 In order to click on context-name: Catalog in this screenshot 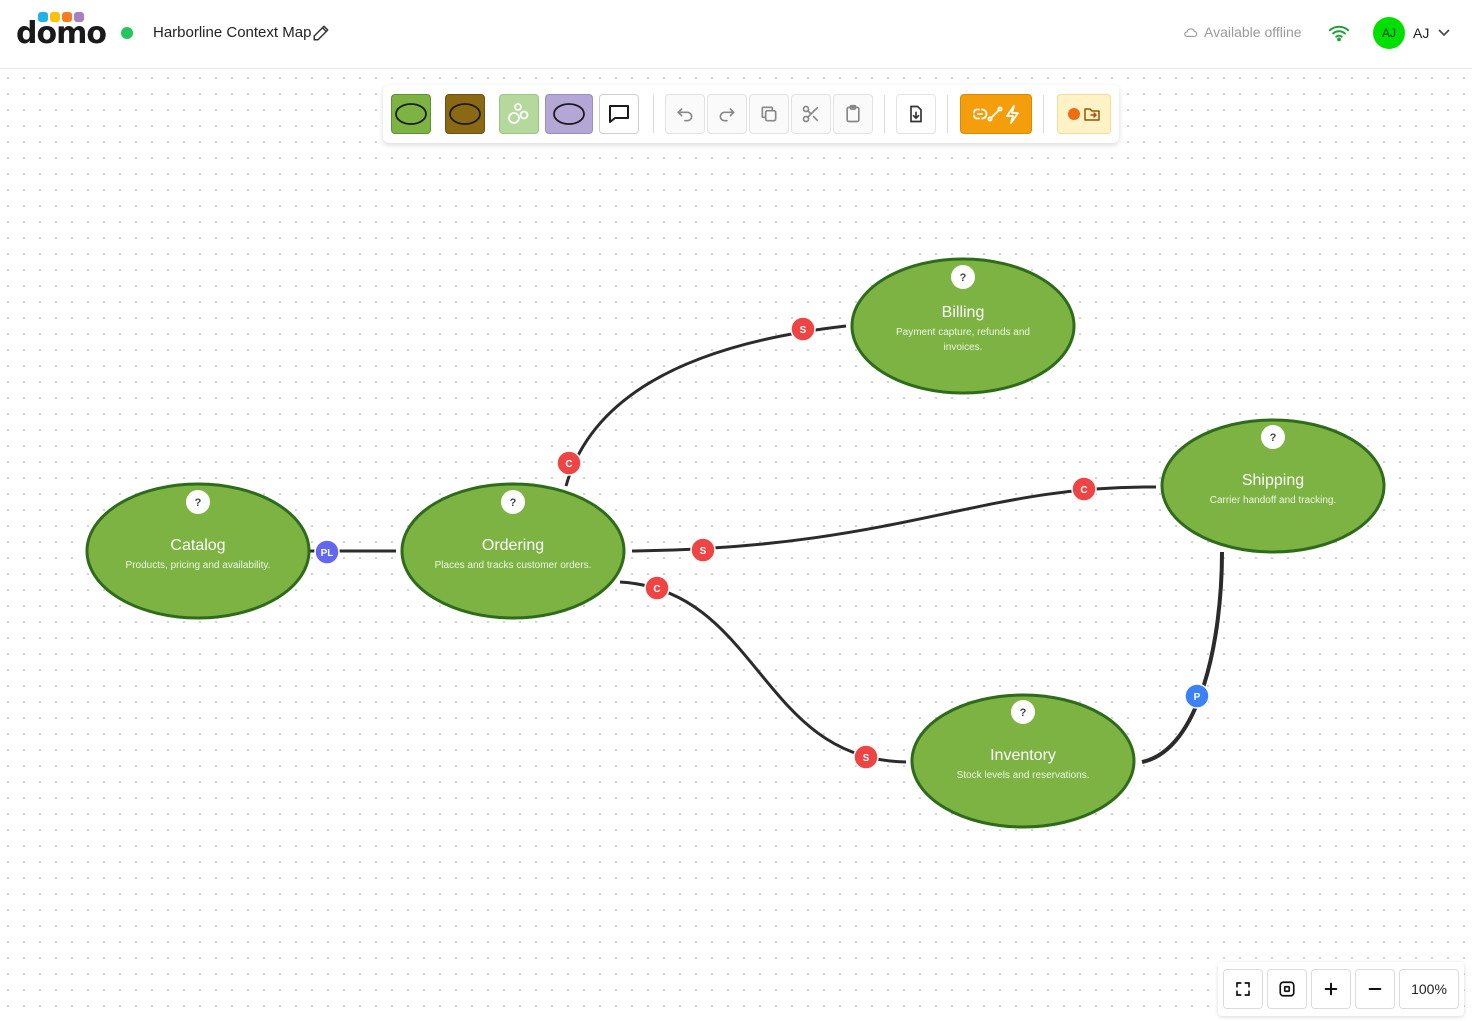, I will do `click(197, 545)`.